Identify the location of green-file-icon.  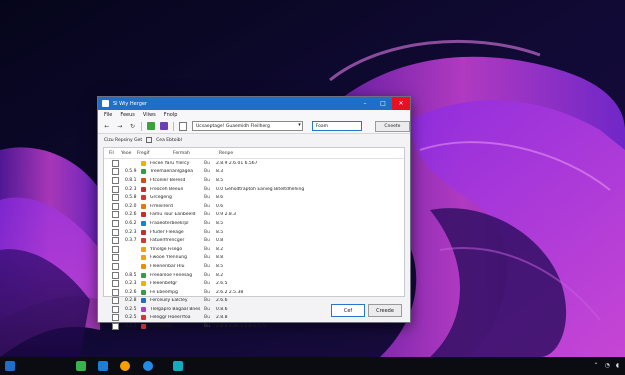
(151, 126).